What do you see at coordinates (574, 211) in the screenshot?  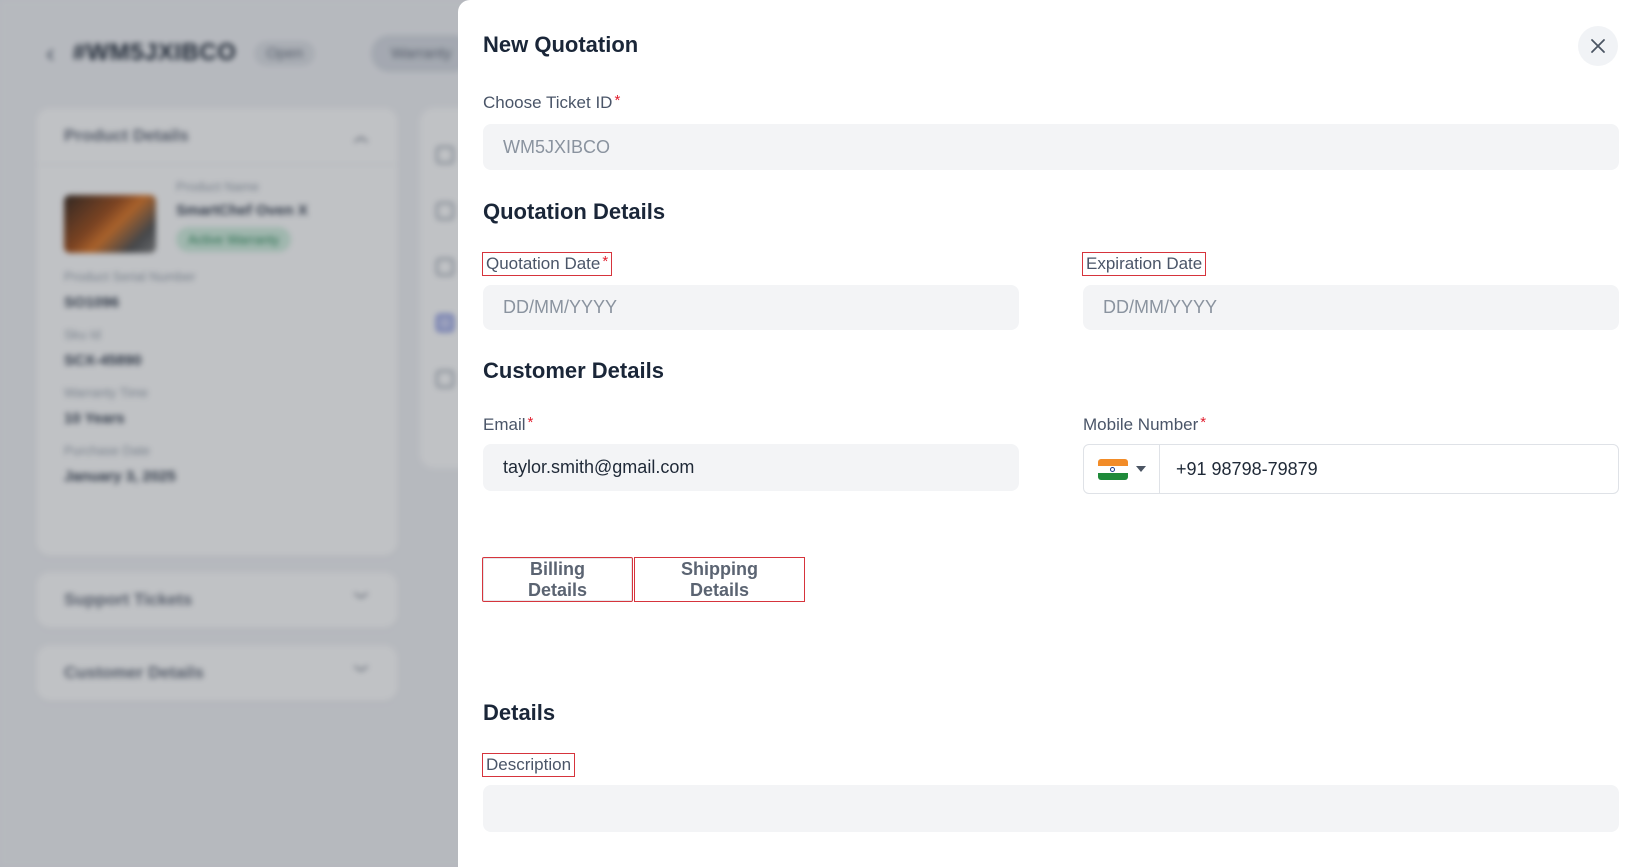 I see `quotation-details-heading: Quotation Details` at bounding box center [574, 211].